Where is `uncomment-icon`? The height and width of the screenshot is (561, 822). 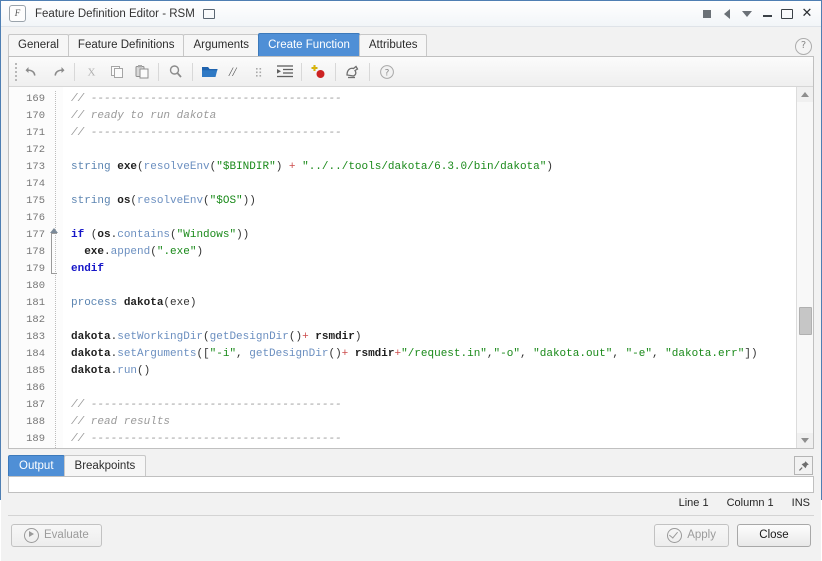 uncomment-icon is located at coordinates (259, 72).